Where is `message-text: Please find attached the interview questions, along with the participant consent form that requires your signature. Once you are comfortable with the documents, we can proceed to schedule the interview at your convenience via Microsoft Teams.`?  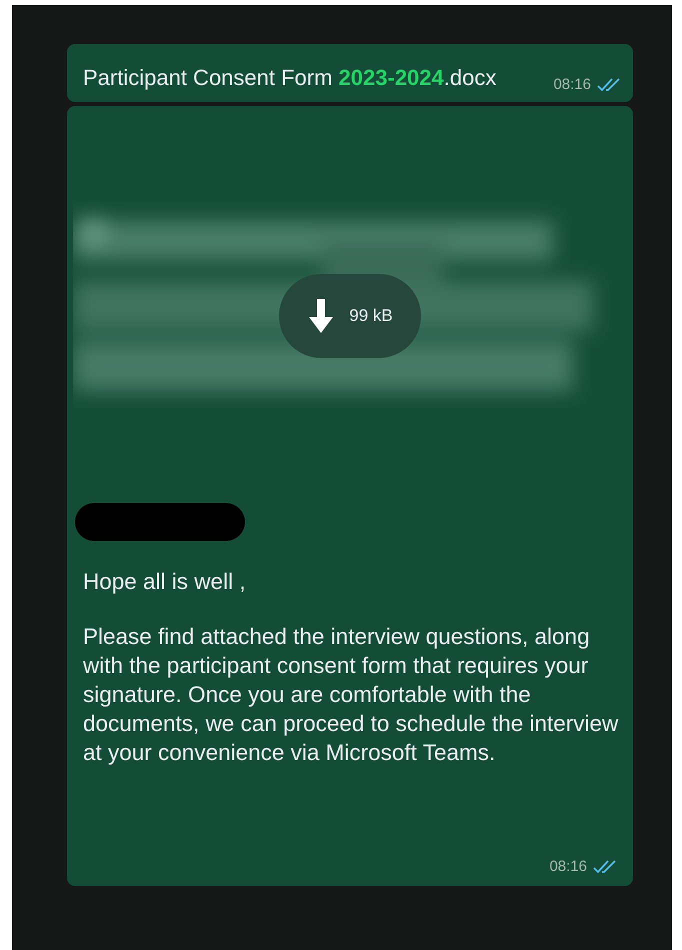 message-text: Please find attached the interview questions, along with the participant consent form that requires your signature. Once you are comfortable with the documents, we can proceed to schedule the interview at your convenience via Microsoft Teams. is located at coordinates (351, 695).